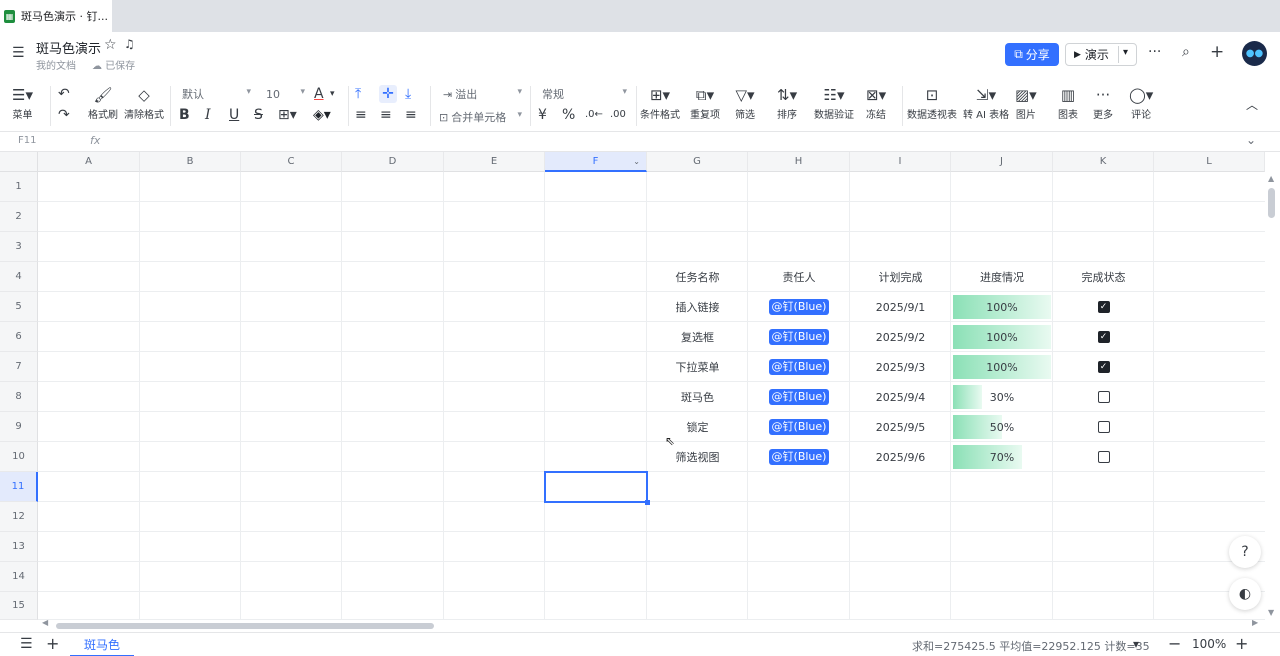  Describe the element at coordinates (27, 140) in the screenshot. I see `cell-reference: F11` at that location.